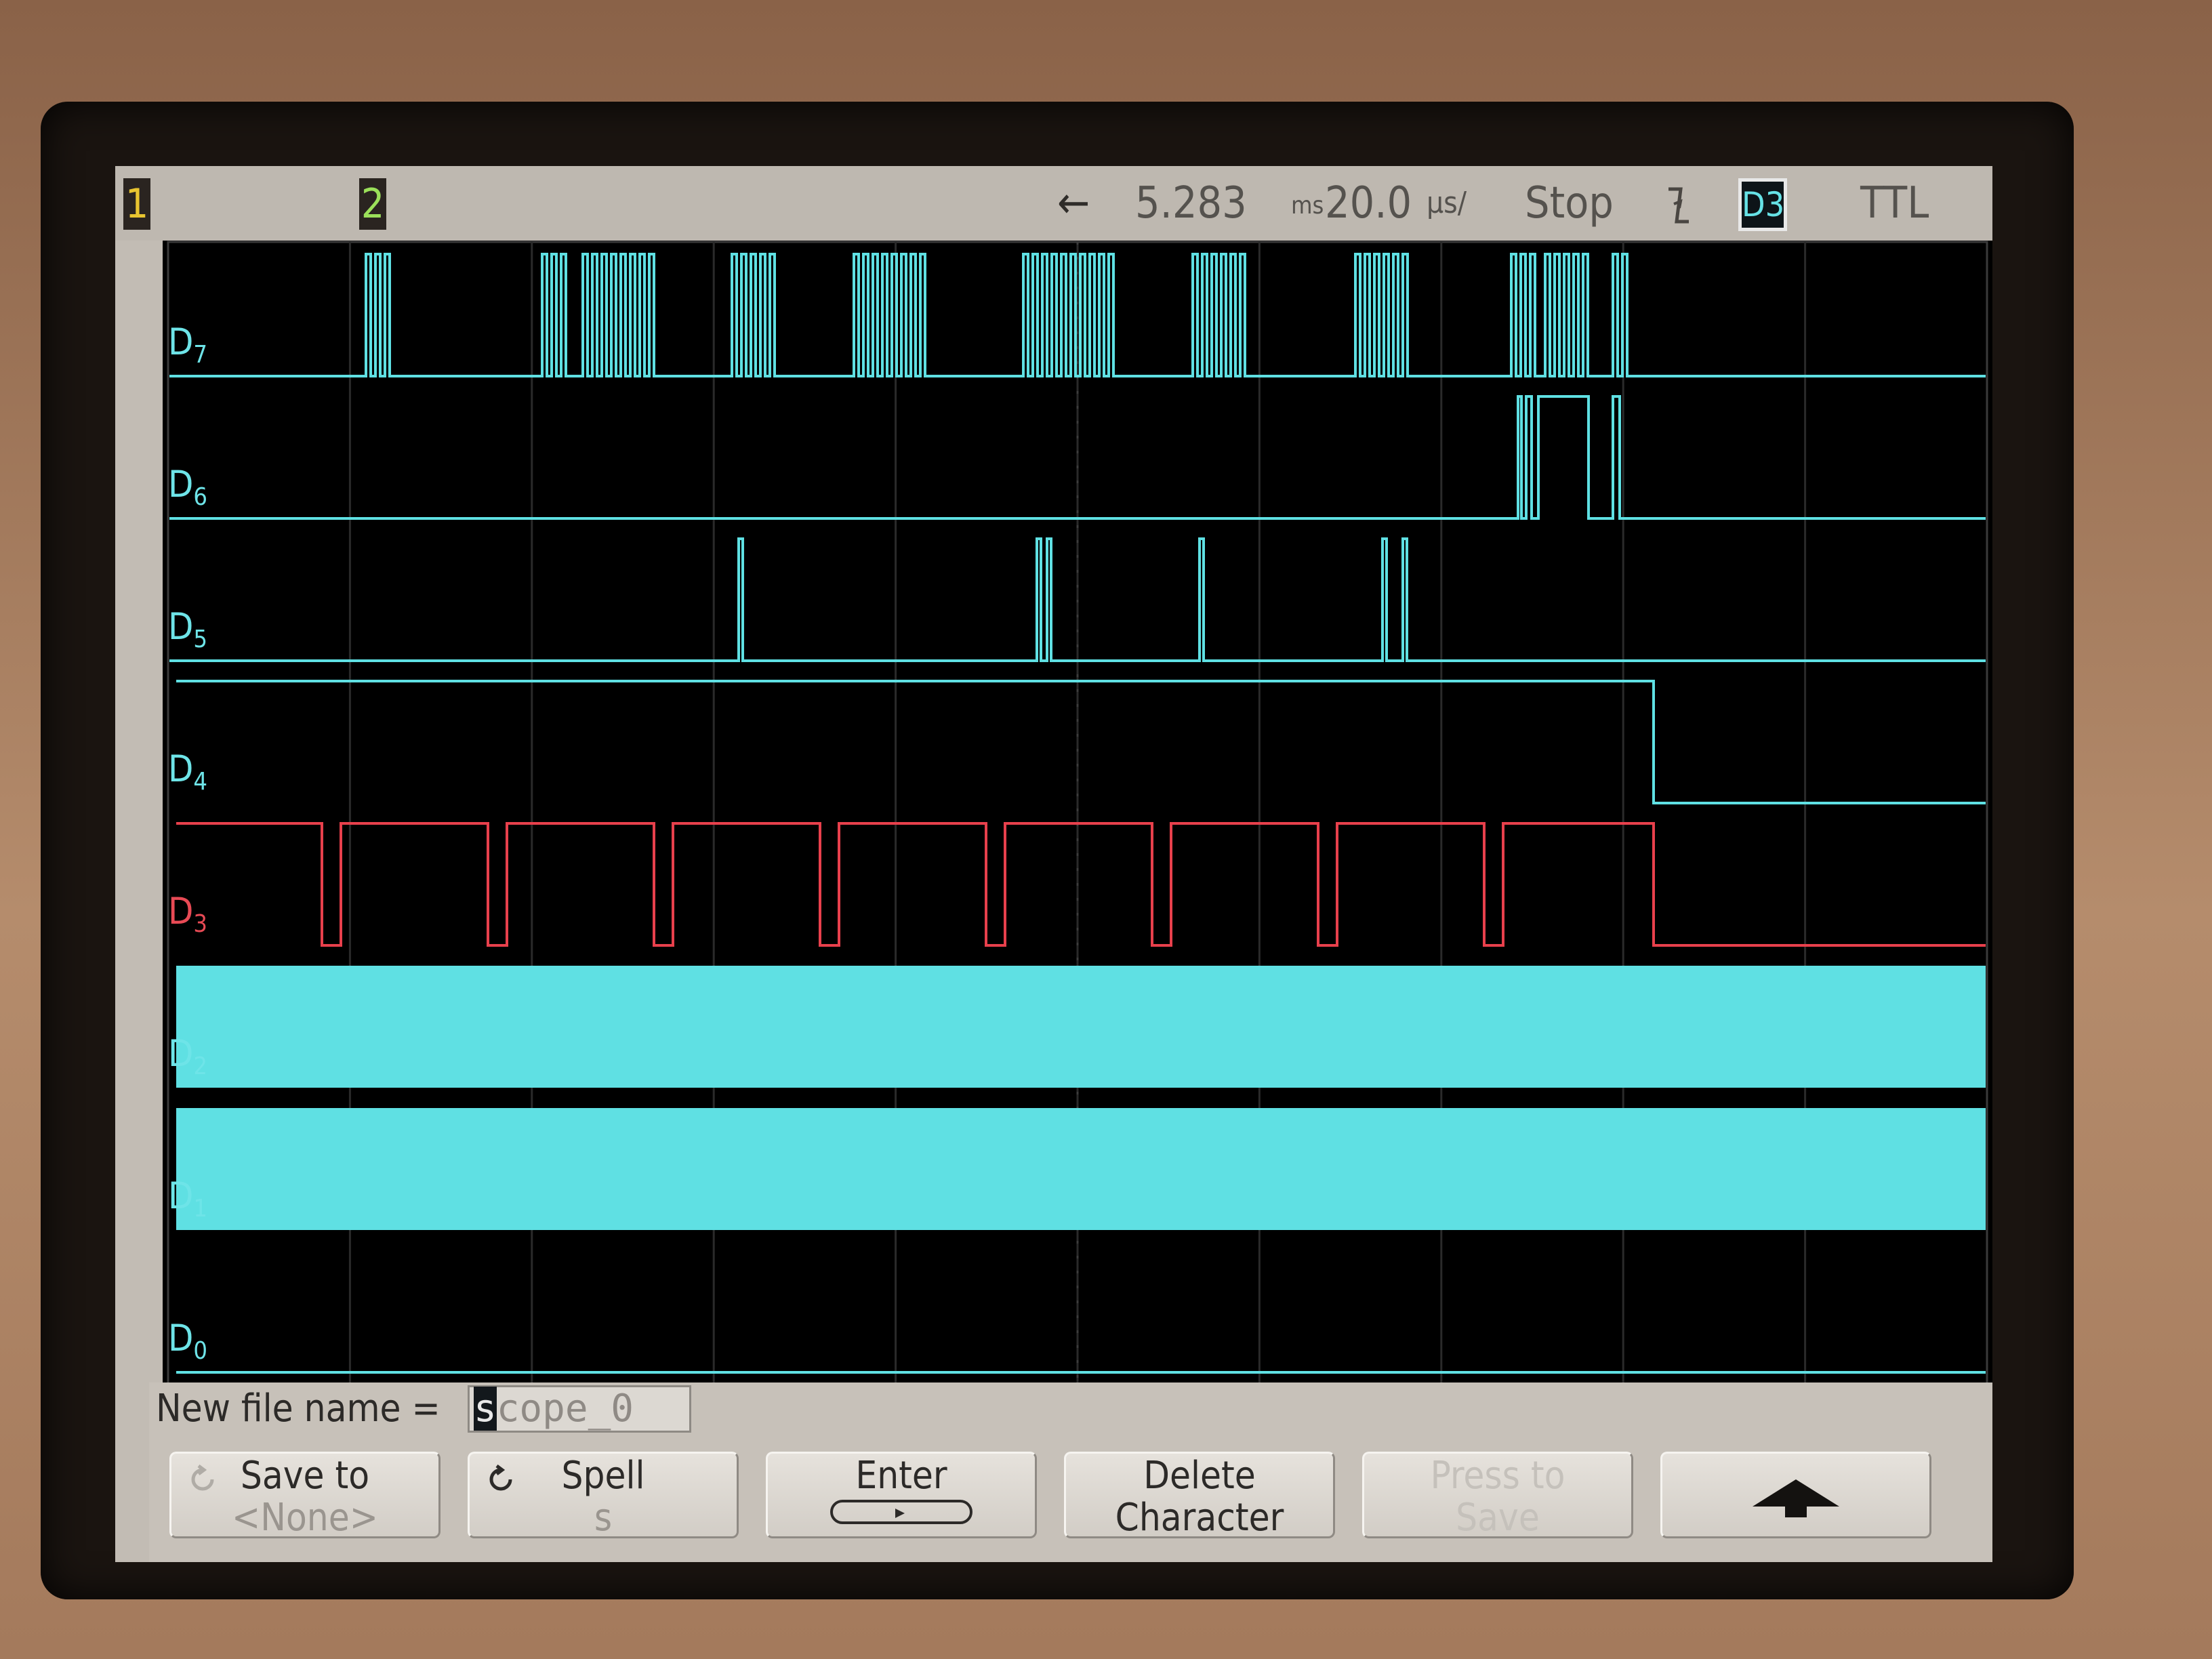 The height and width of the screenshot is (1659, 2212). What do you see at coordinates (1498, 1518) in the screenshot?
I see `press-to-save-line2: Save` at bounding box center [1498, 1518].